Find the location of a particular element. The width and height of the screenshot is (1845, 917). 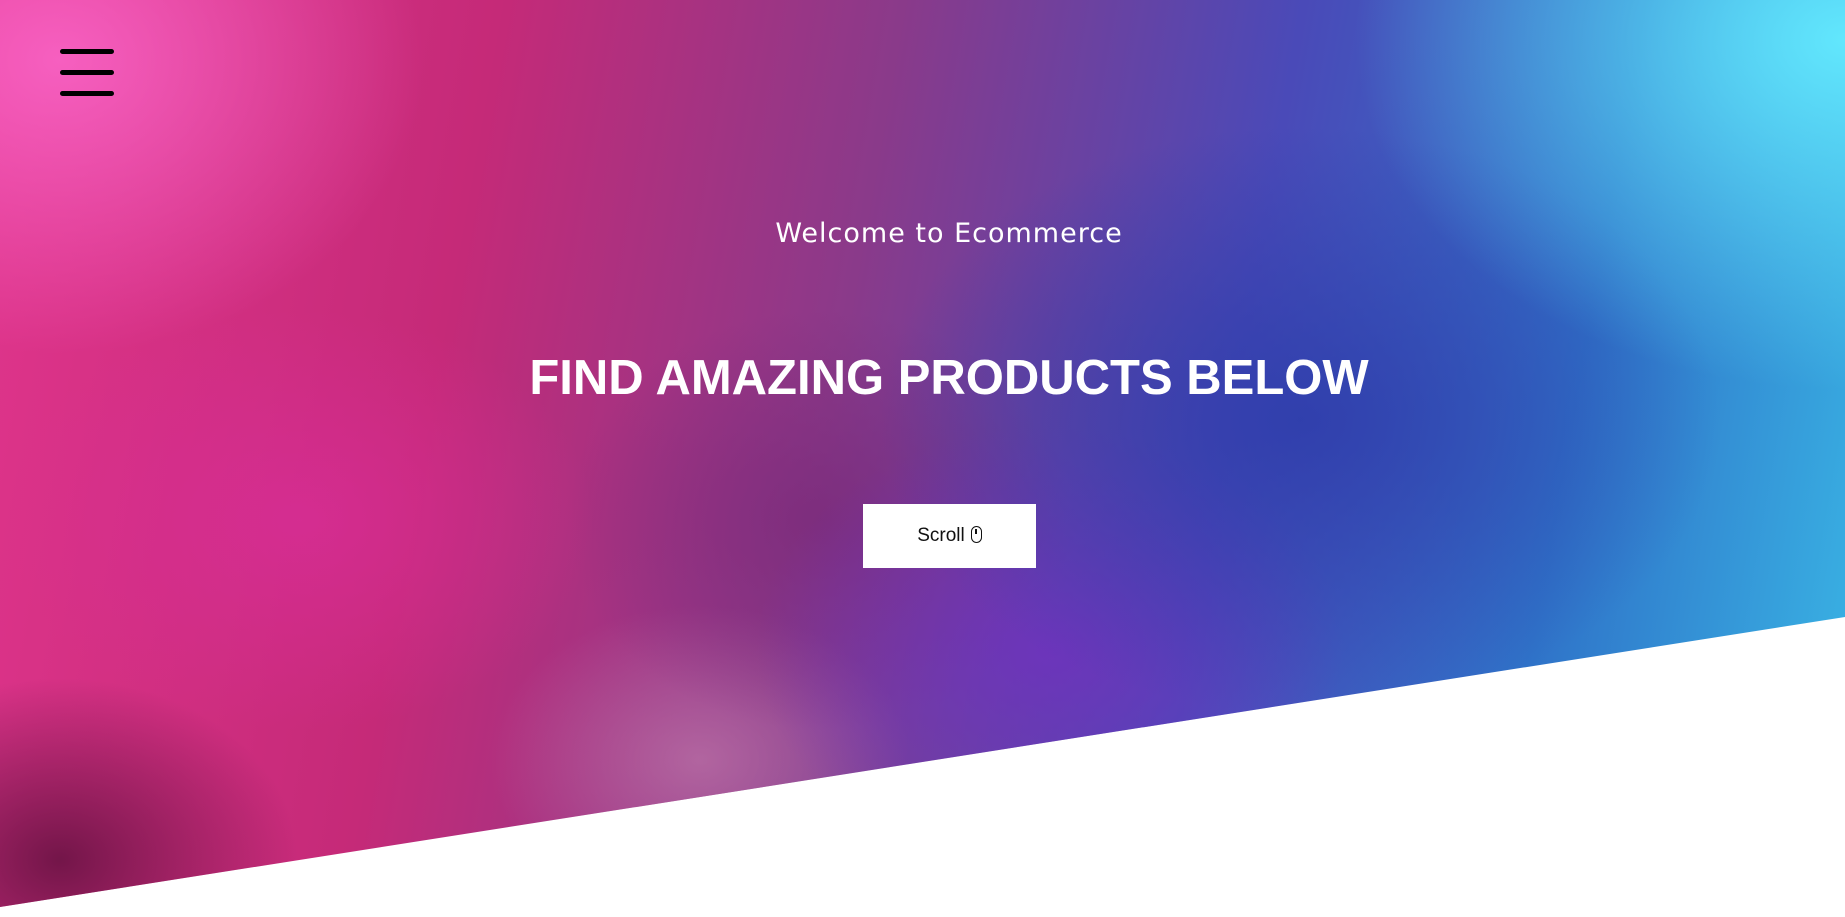

hamburger-menu-icon is located at coordinates (87, 73).